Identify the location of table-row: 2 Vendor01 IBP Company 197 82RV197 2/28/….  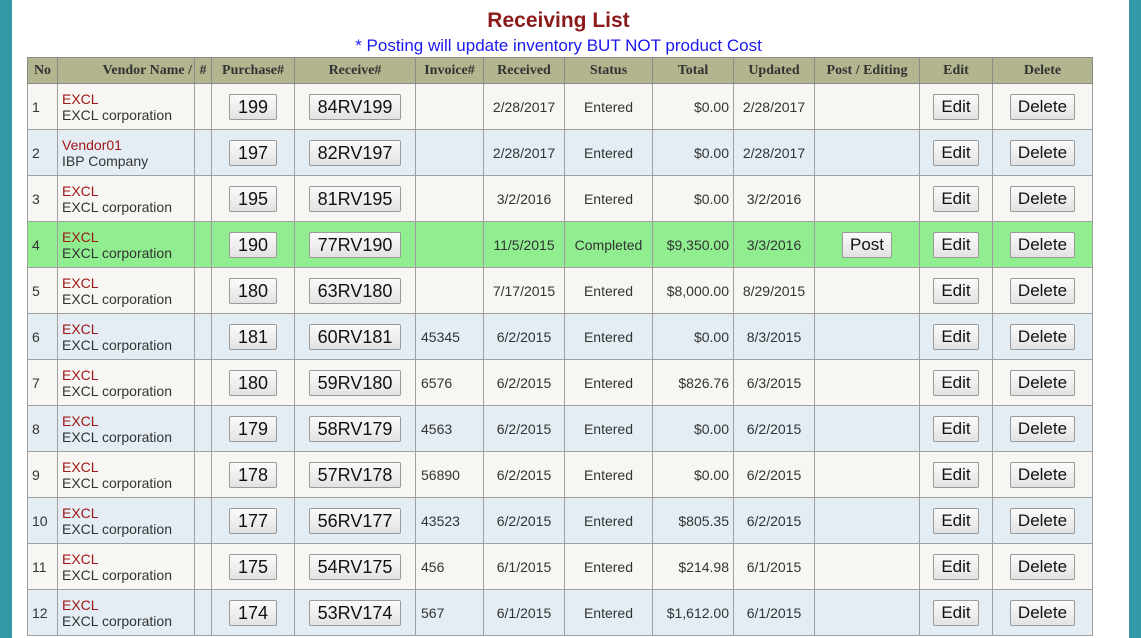
(560, 152).